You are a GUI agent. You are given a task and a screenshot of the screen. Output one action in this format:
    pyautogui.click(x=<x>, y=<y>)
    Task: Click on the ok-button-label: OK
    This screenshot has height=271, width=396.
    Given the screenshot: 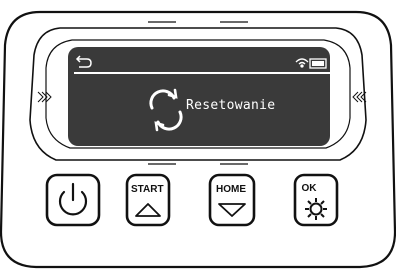 What is the action you would take?
    pyautogui.click(x=309, y=188)
    